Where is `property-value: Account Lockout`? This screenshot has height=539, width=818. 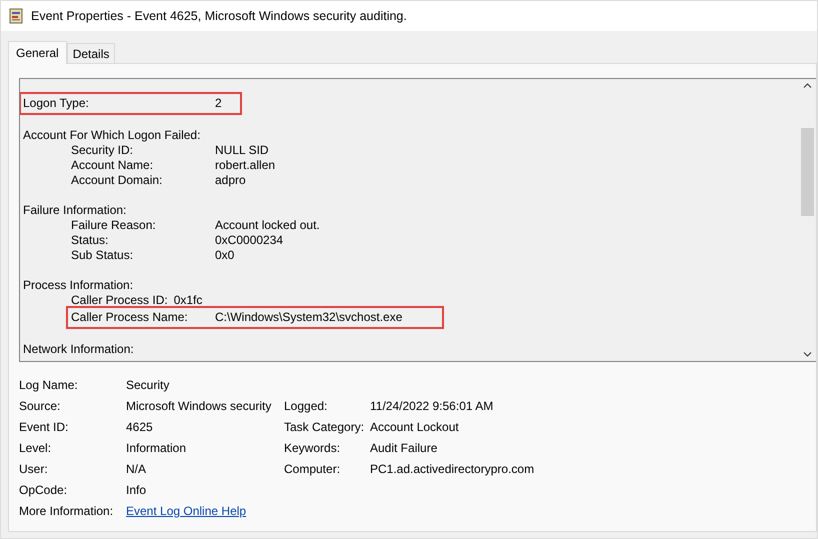
property-value: Account Lockout is located at coordinates (414, 427).